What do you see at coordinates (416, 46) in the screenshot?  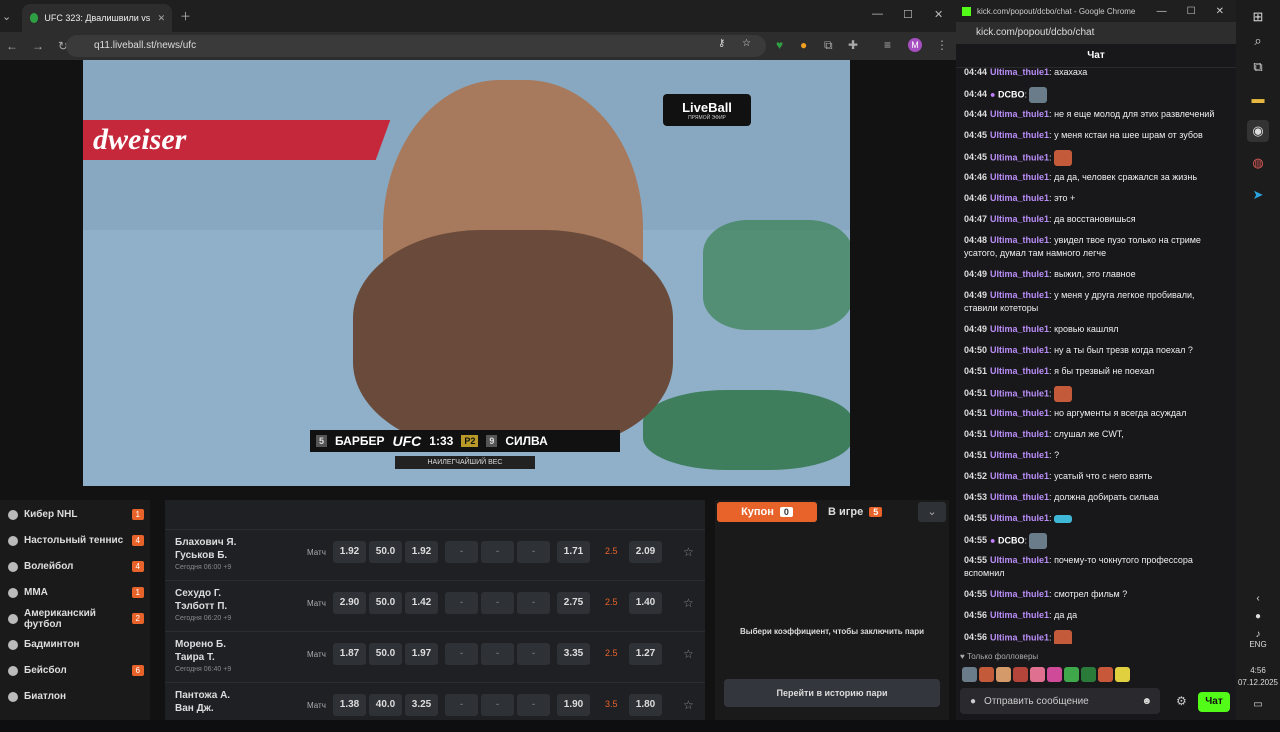 I see `address-bar: q11.liveball.st/news/ufc ⚷ ☆` at bounding box center [416, 46].